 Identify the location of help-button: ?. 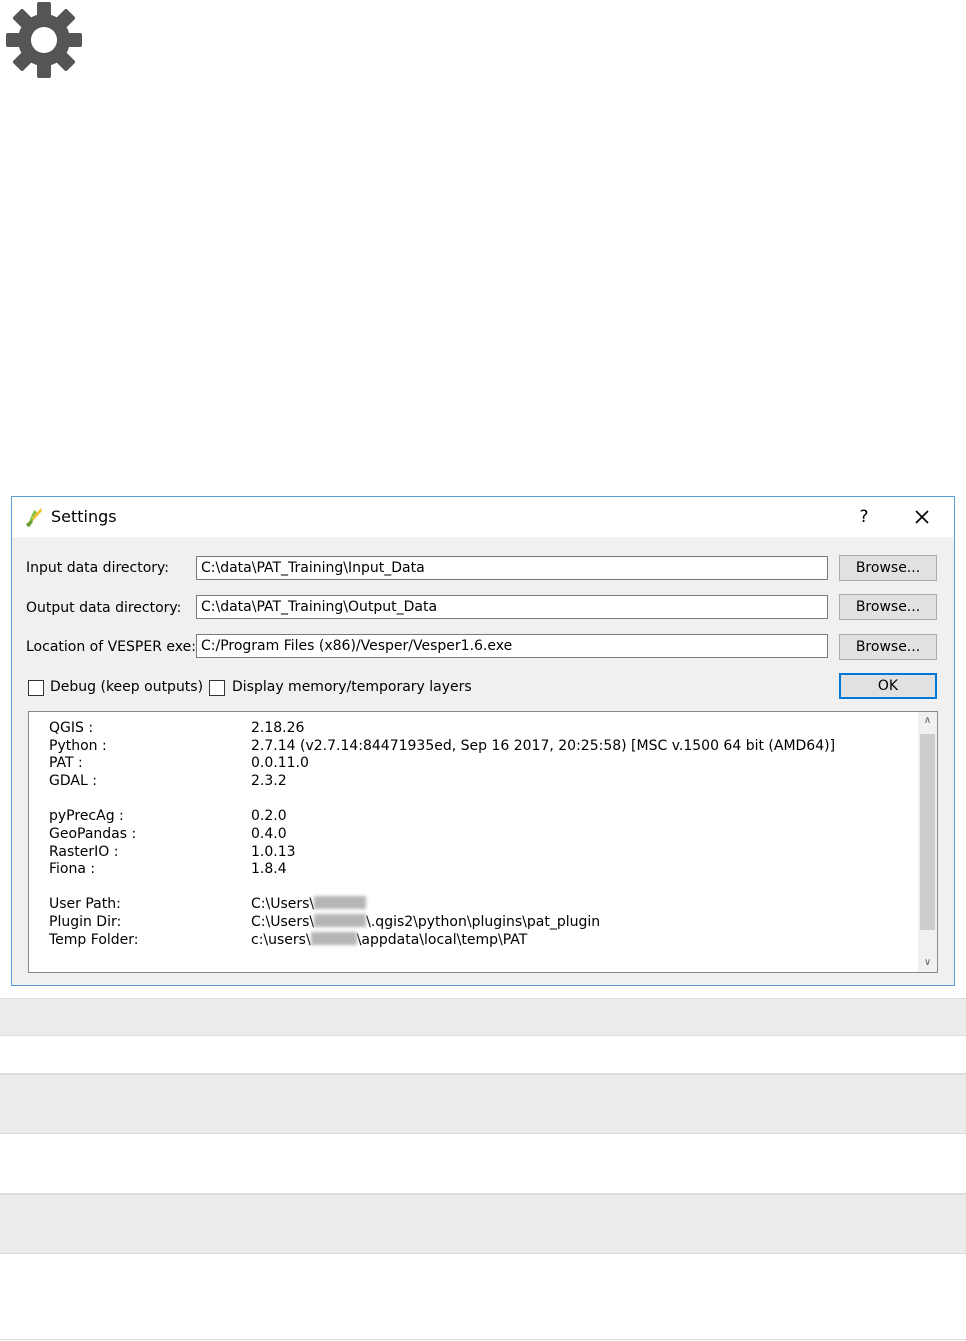
(864, 517).